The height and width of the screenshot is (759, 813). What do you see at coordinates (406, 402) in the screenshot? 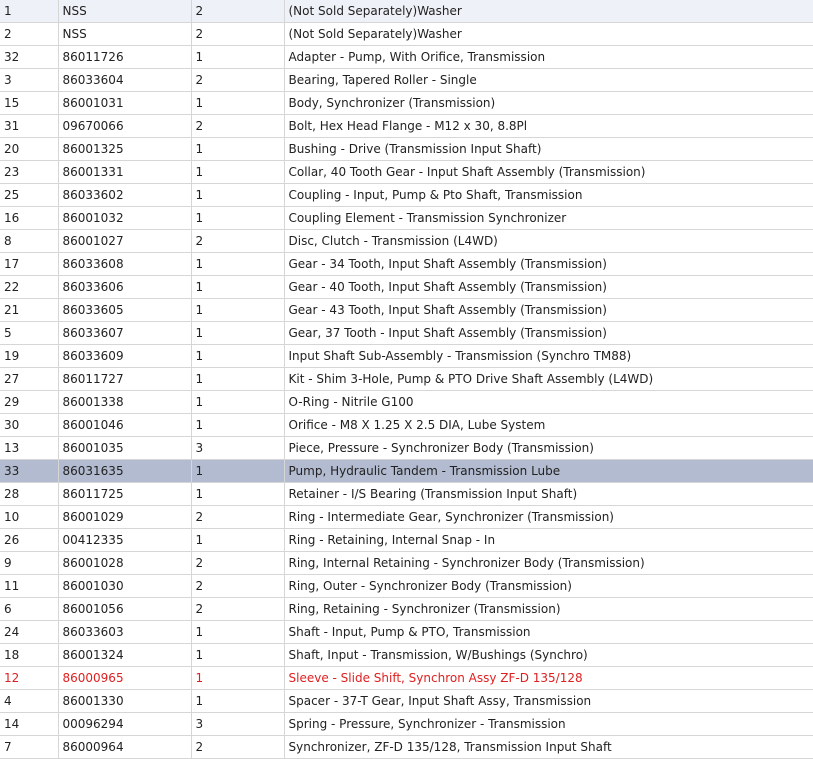
I see `table-row: 29 86001338 1 O-Ring - Nitrile G100` at bounding box center [406, 402].